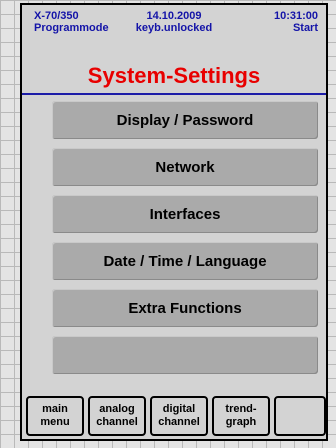  Describe the element at coordinates (305, 28) in the screenshot. I see `run-state: Start` at that location.